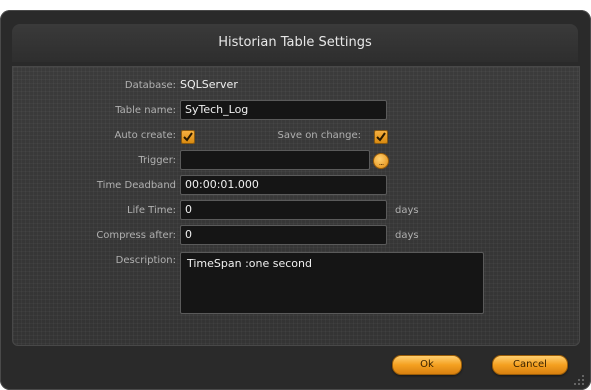 The width and height of the screenshot is (591, 390). I want to click on compress-after-input: 0, so click(283, 235).